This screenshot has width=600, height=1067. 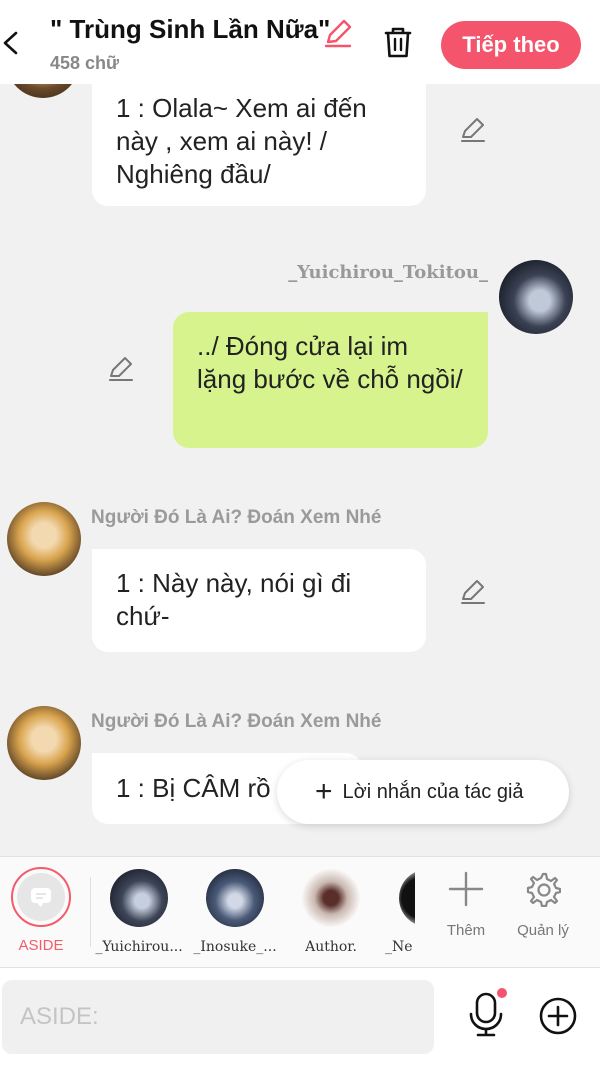 What do you see at coordinates (190, 29) in the screenshot?
I see `story-title: " Trùng Sinh Lần Nữa"` at bounding box center [190, 29].